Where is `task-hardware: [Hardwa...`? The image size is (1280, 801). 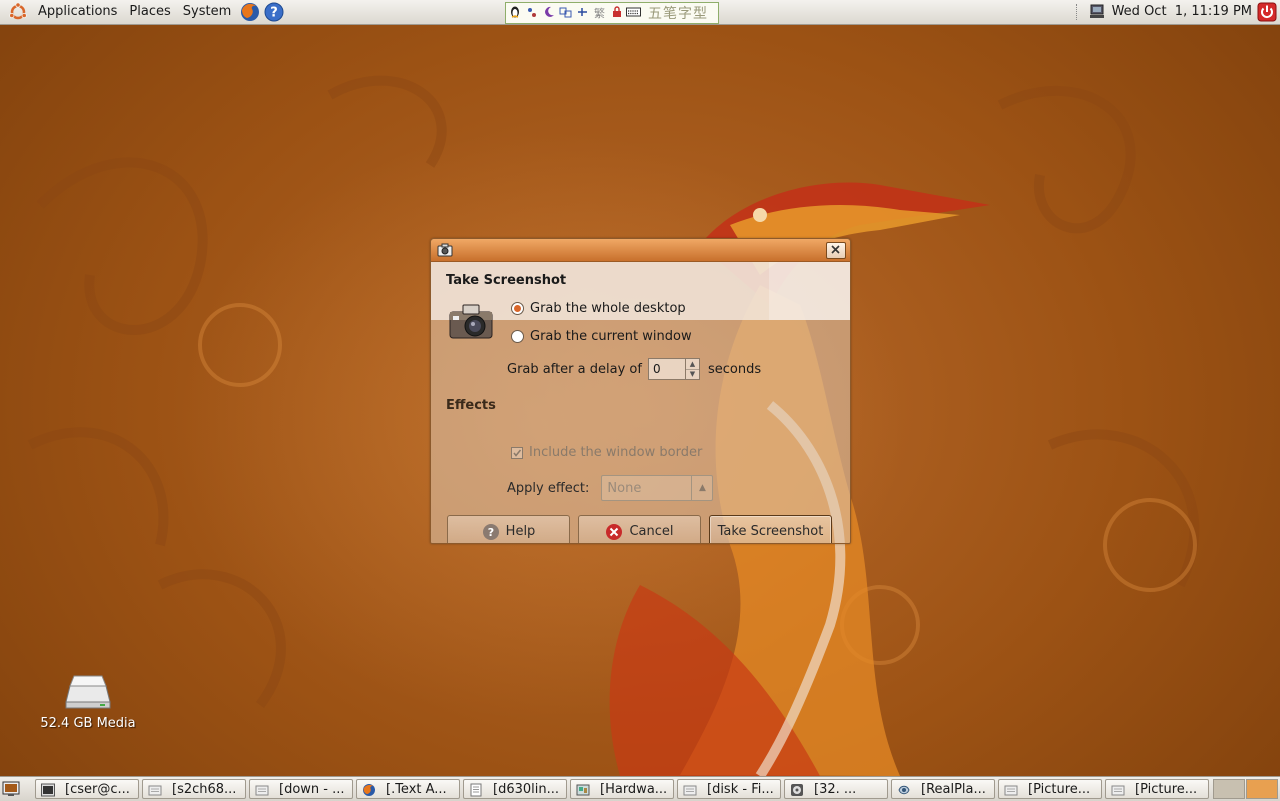
task-hardware: [Hardwa... is located at coordinates (622, 789).